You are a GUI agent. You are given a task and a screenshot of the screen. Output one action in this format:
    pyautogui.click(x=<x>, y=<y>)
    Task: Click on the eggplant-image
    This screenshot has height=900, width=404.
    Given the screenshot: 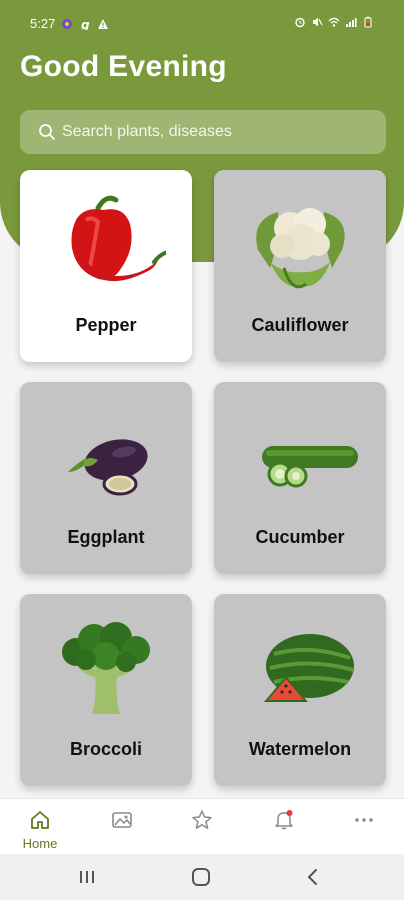 What is the action you would take?
    pyautogui.click(x=108, y=467)
    